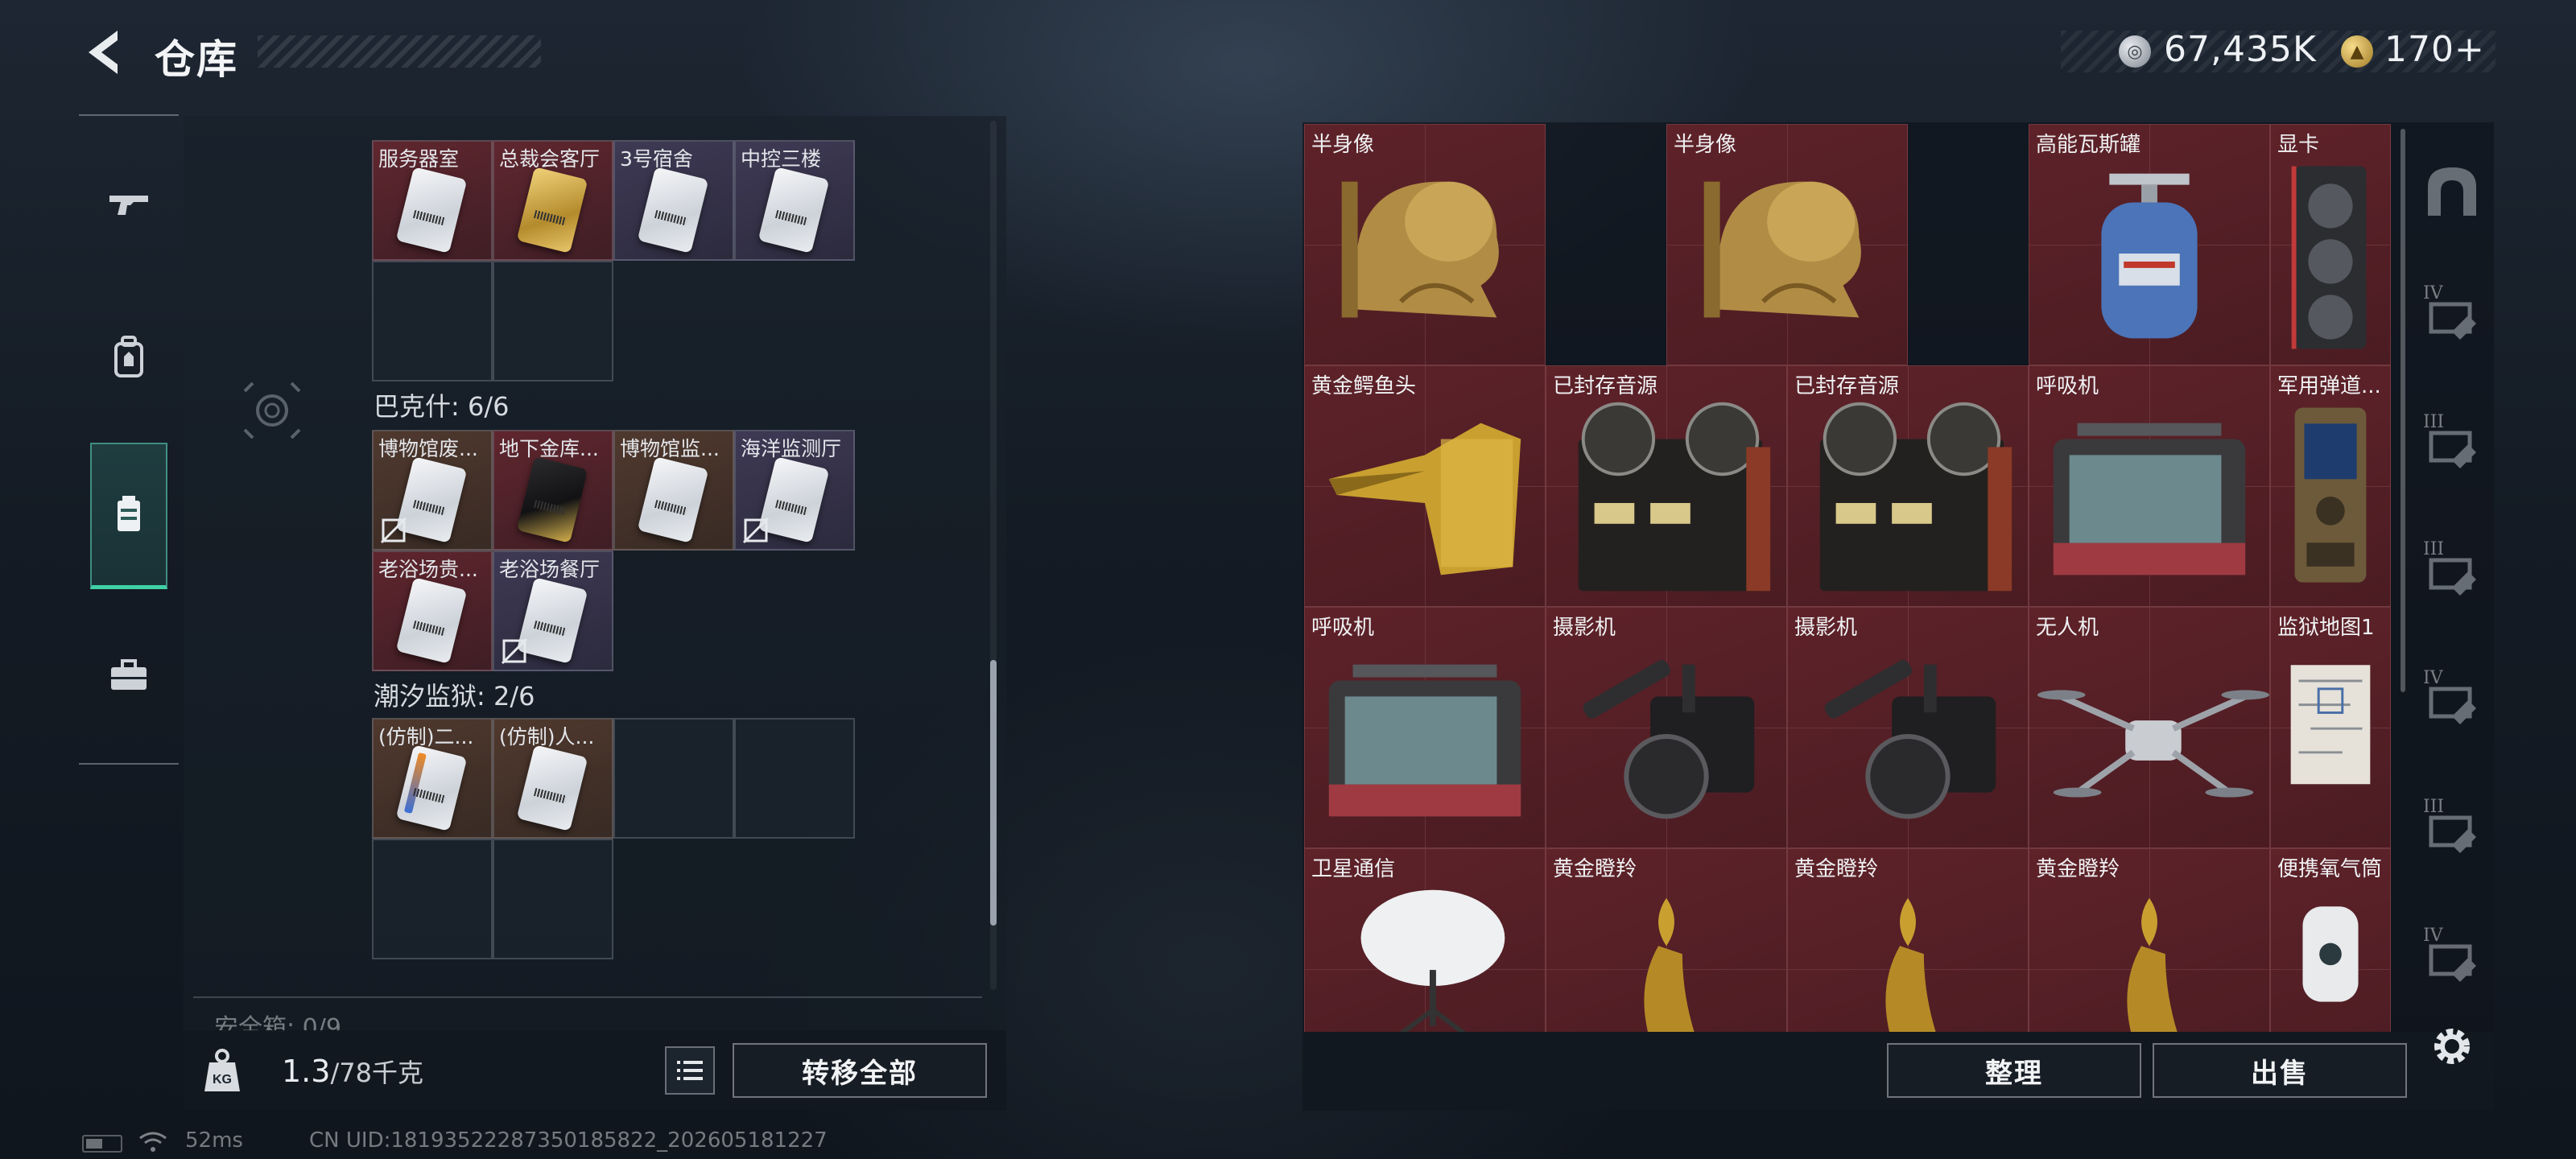  Describe the element at coordinates (794, 490) in the screenshot. I see `keycard-slot: 海洋监测厅` at that location.